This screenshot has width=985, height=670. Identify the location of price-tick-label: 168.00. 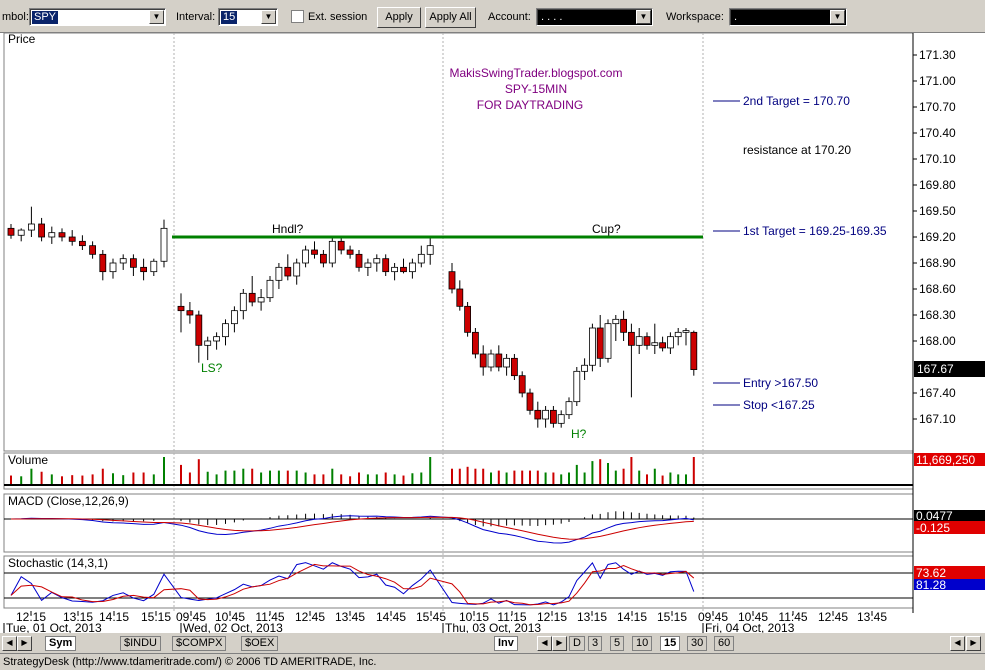
(937, 341).